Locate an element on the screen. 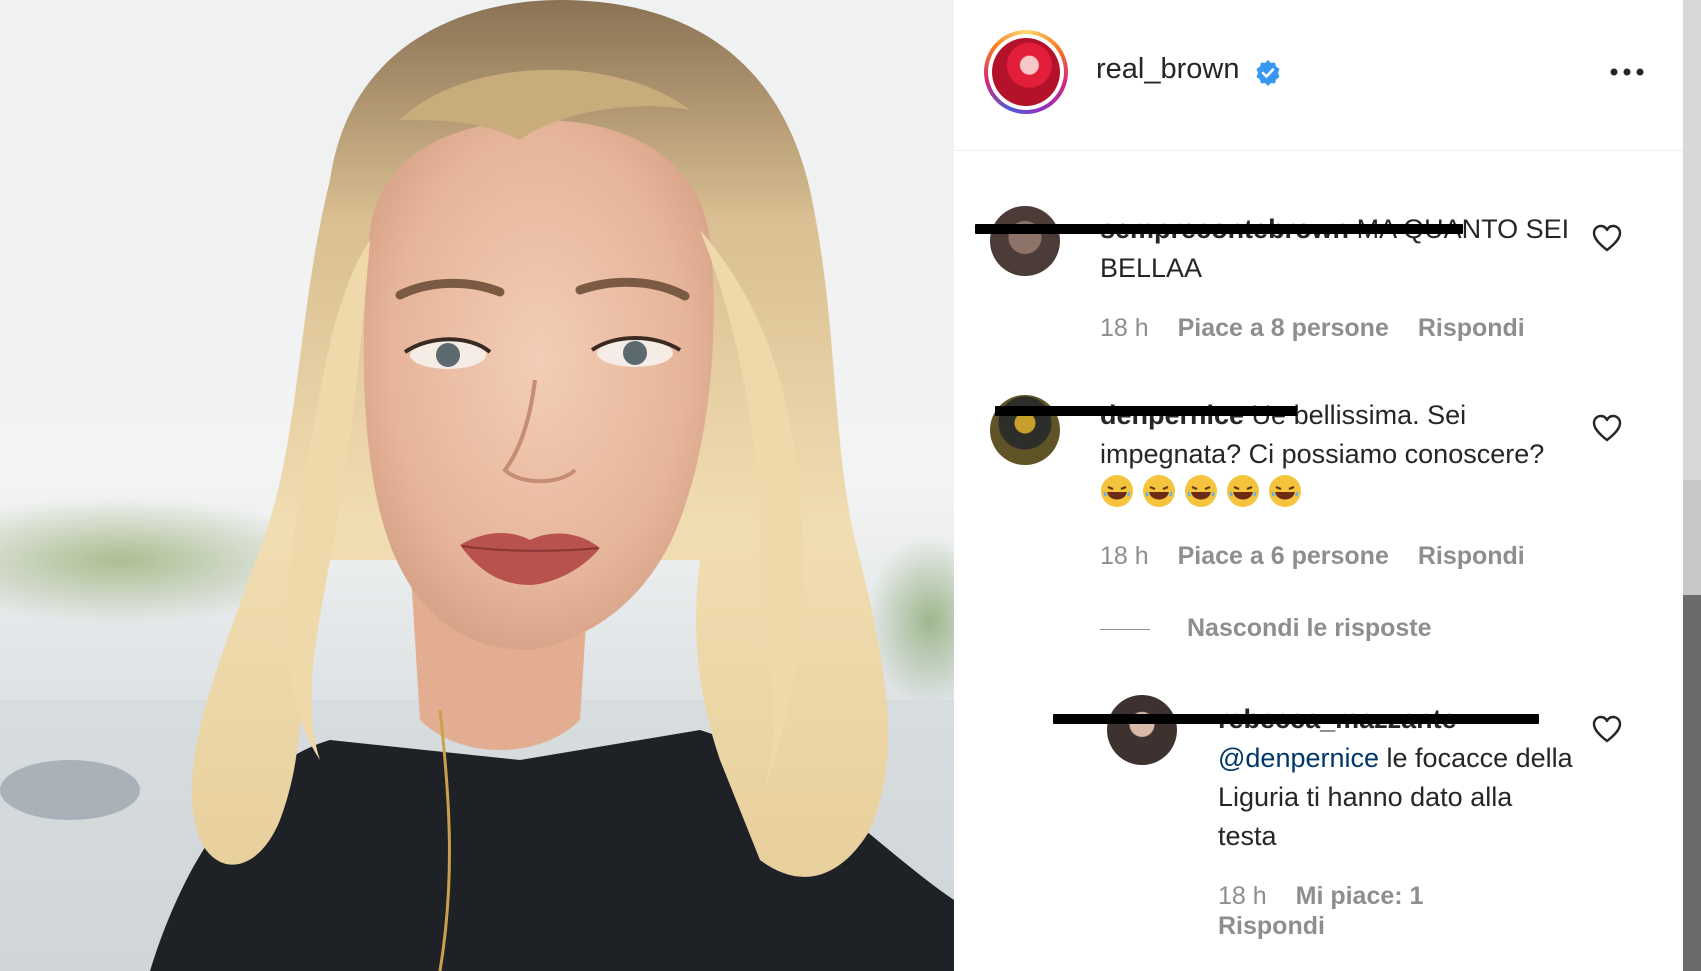 Image resolution: width=1701 pixels, height=971 pixels. reply-avatar is located at coordinates (1142, 730).